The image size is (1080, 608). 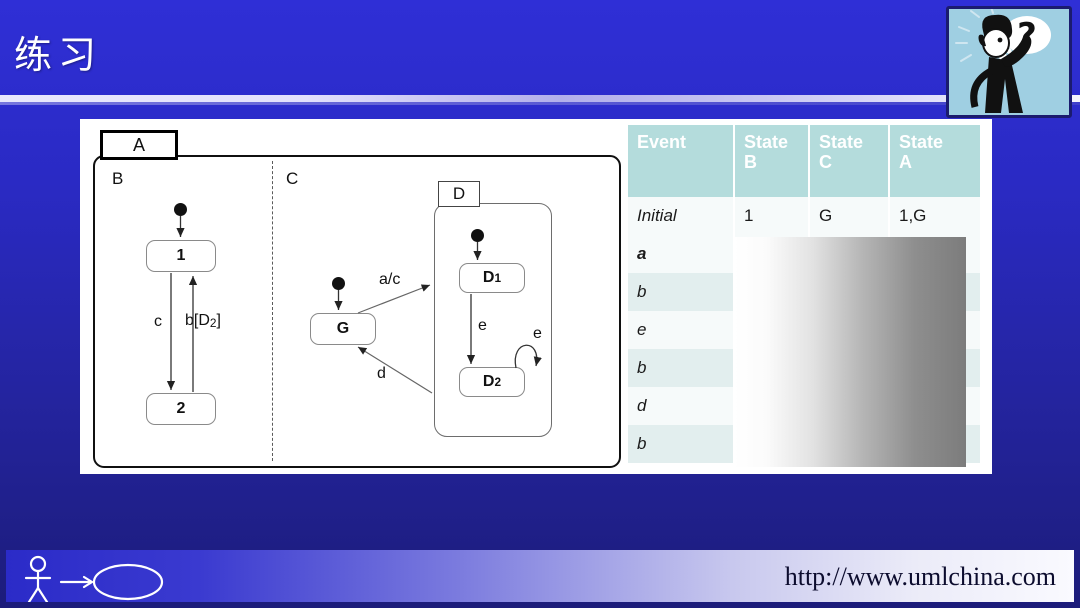 I want to click on thinking-person-icon: ?, so click(x=1009, y=62).